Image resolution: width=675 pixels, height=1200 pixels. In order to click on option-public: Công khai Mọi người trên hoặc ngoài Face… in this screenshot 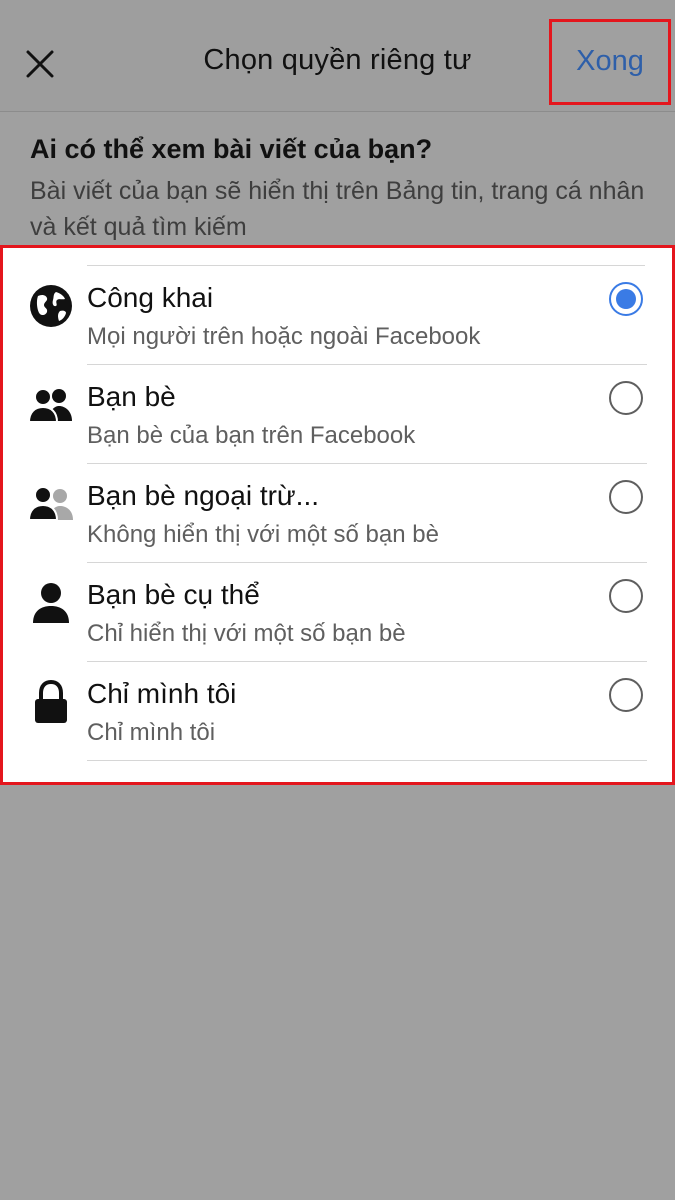, I will do `click(337, 315)`.